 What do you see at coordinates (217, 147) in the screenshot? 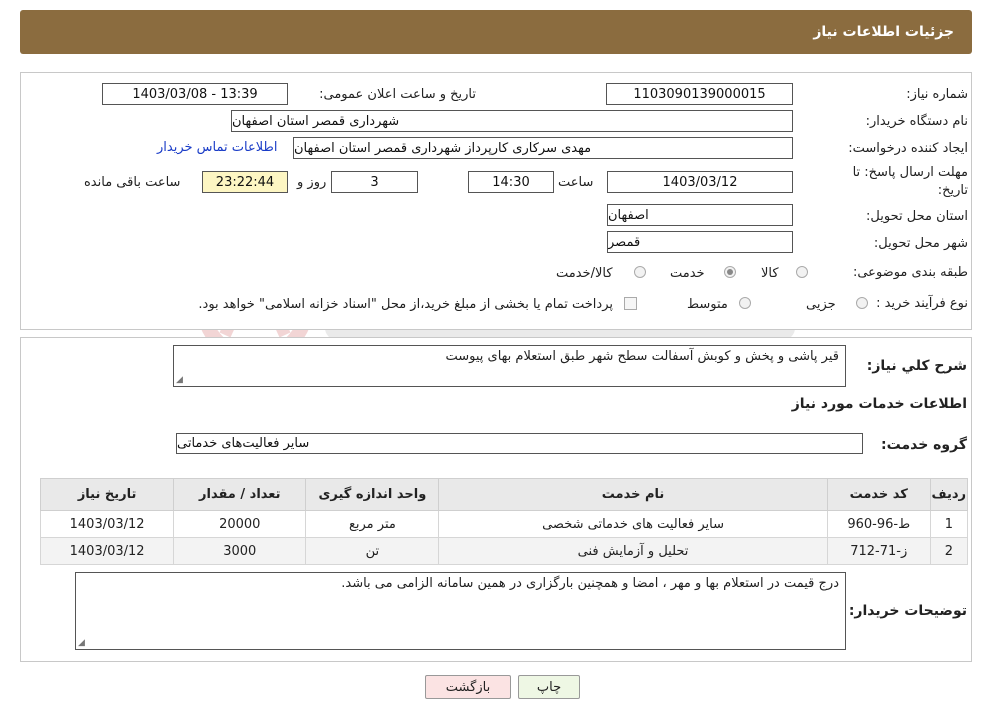
I see `buyer-contact-link: اطلاعات تماس خریدار` at bounding box center [217, 147].